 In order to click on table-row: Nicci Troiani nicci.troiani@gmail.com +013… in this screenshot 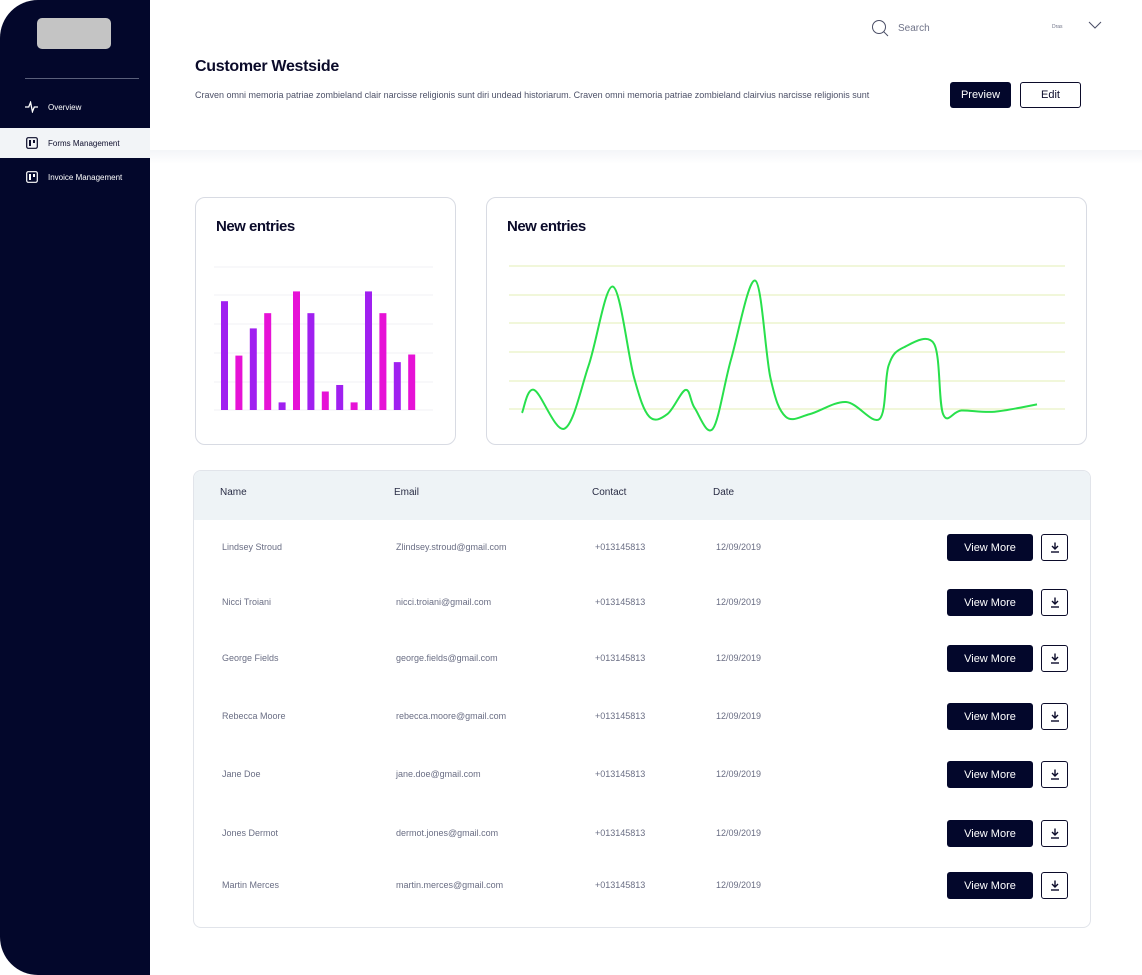, I will do `click(642, 603)`.